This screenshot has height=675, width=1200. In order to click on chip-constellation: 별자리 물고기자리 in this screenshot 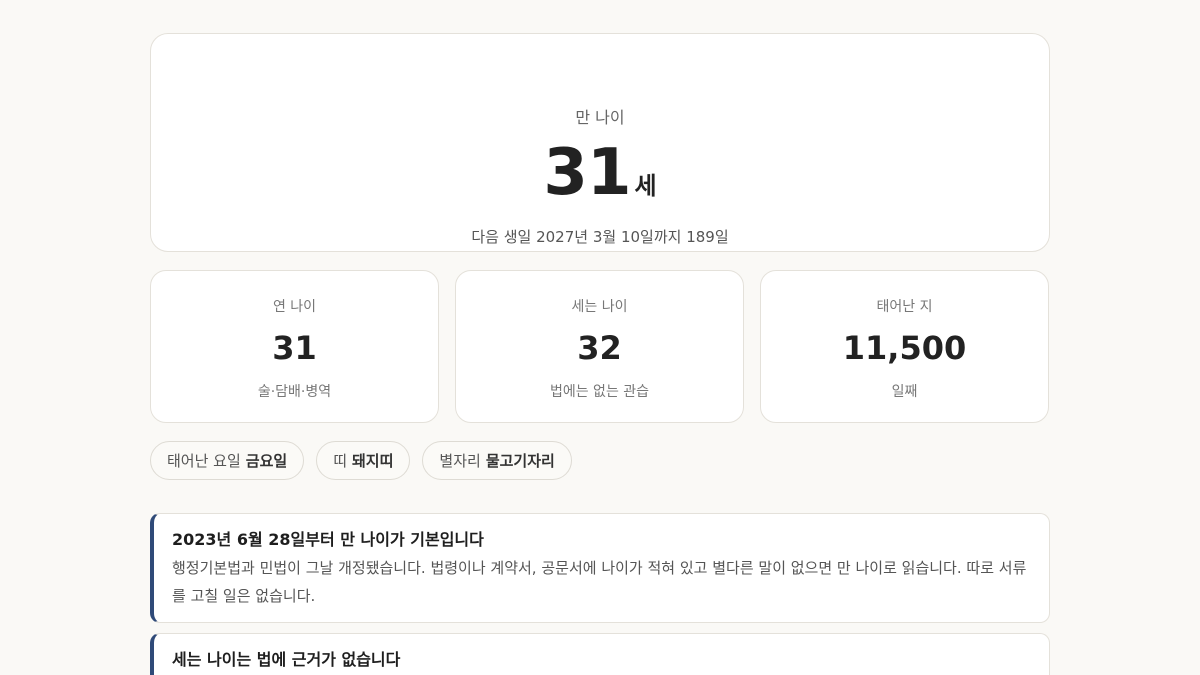, I will do `click(497, 460)`.